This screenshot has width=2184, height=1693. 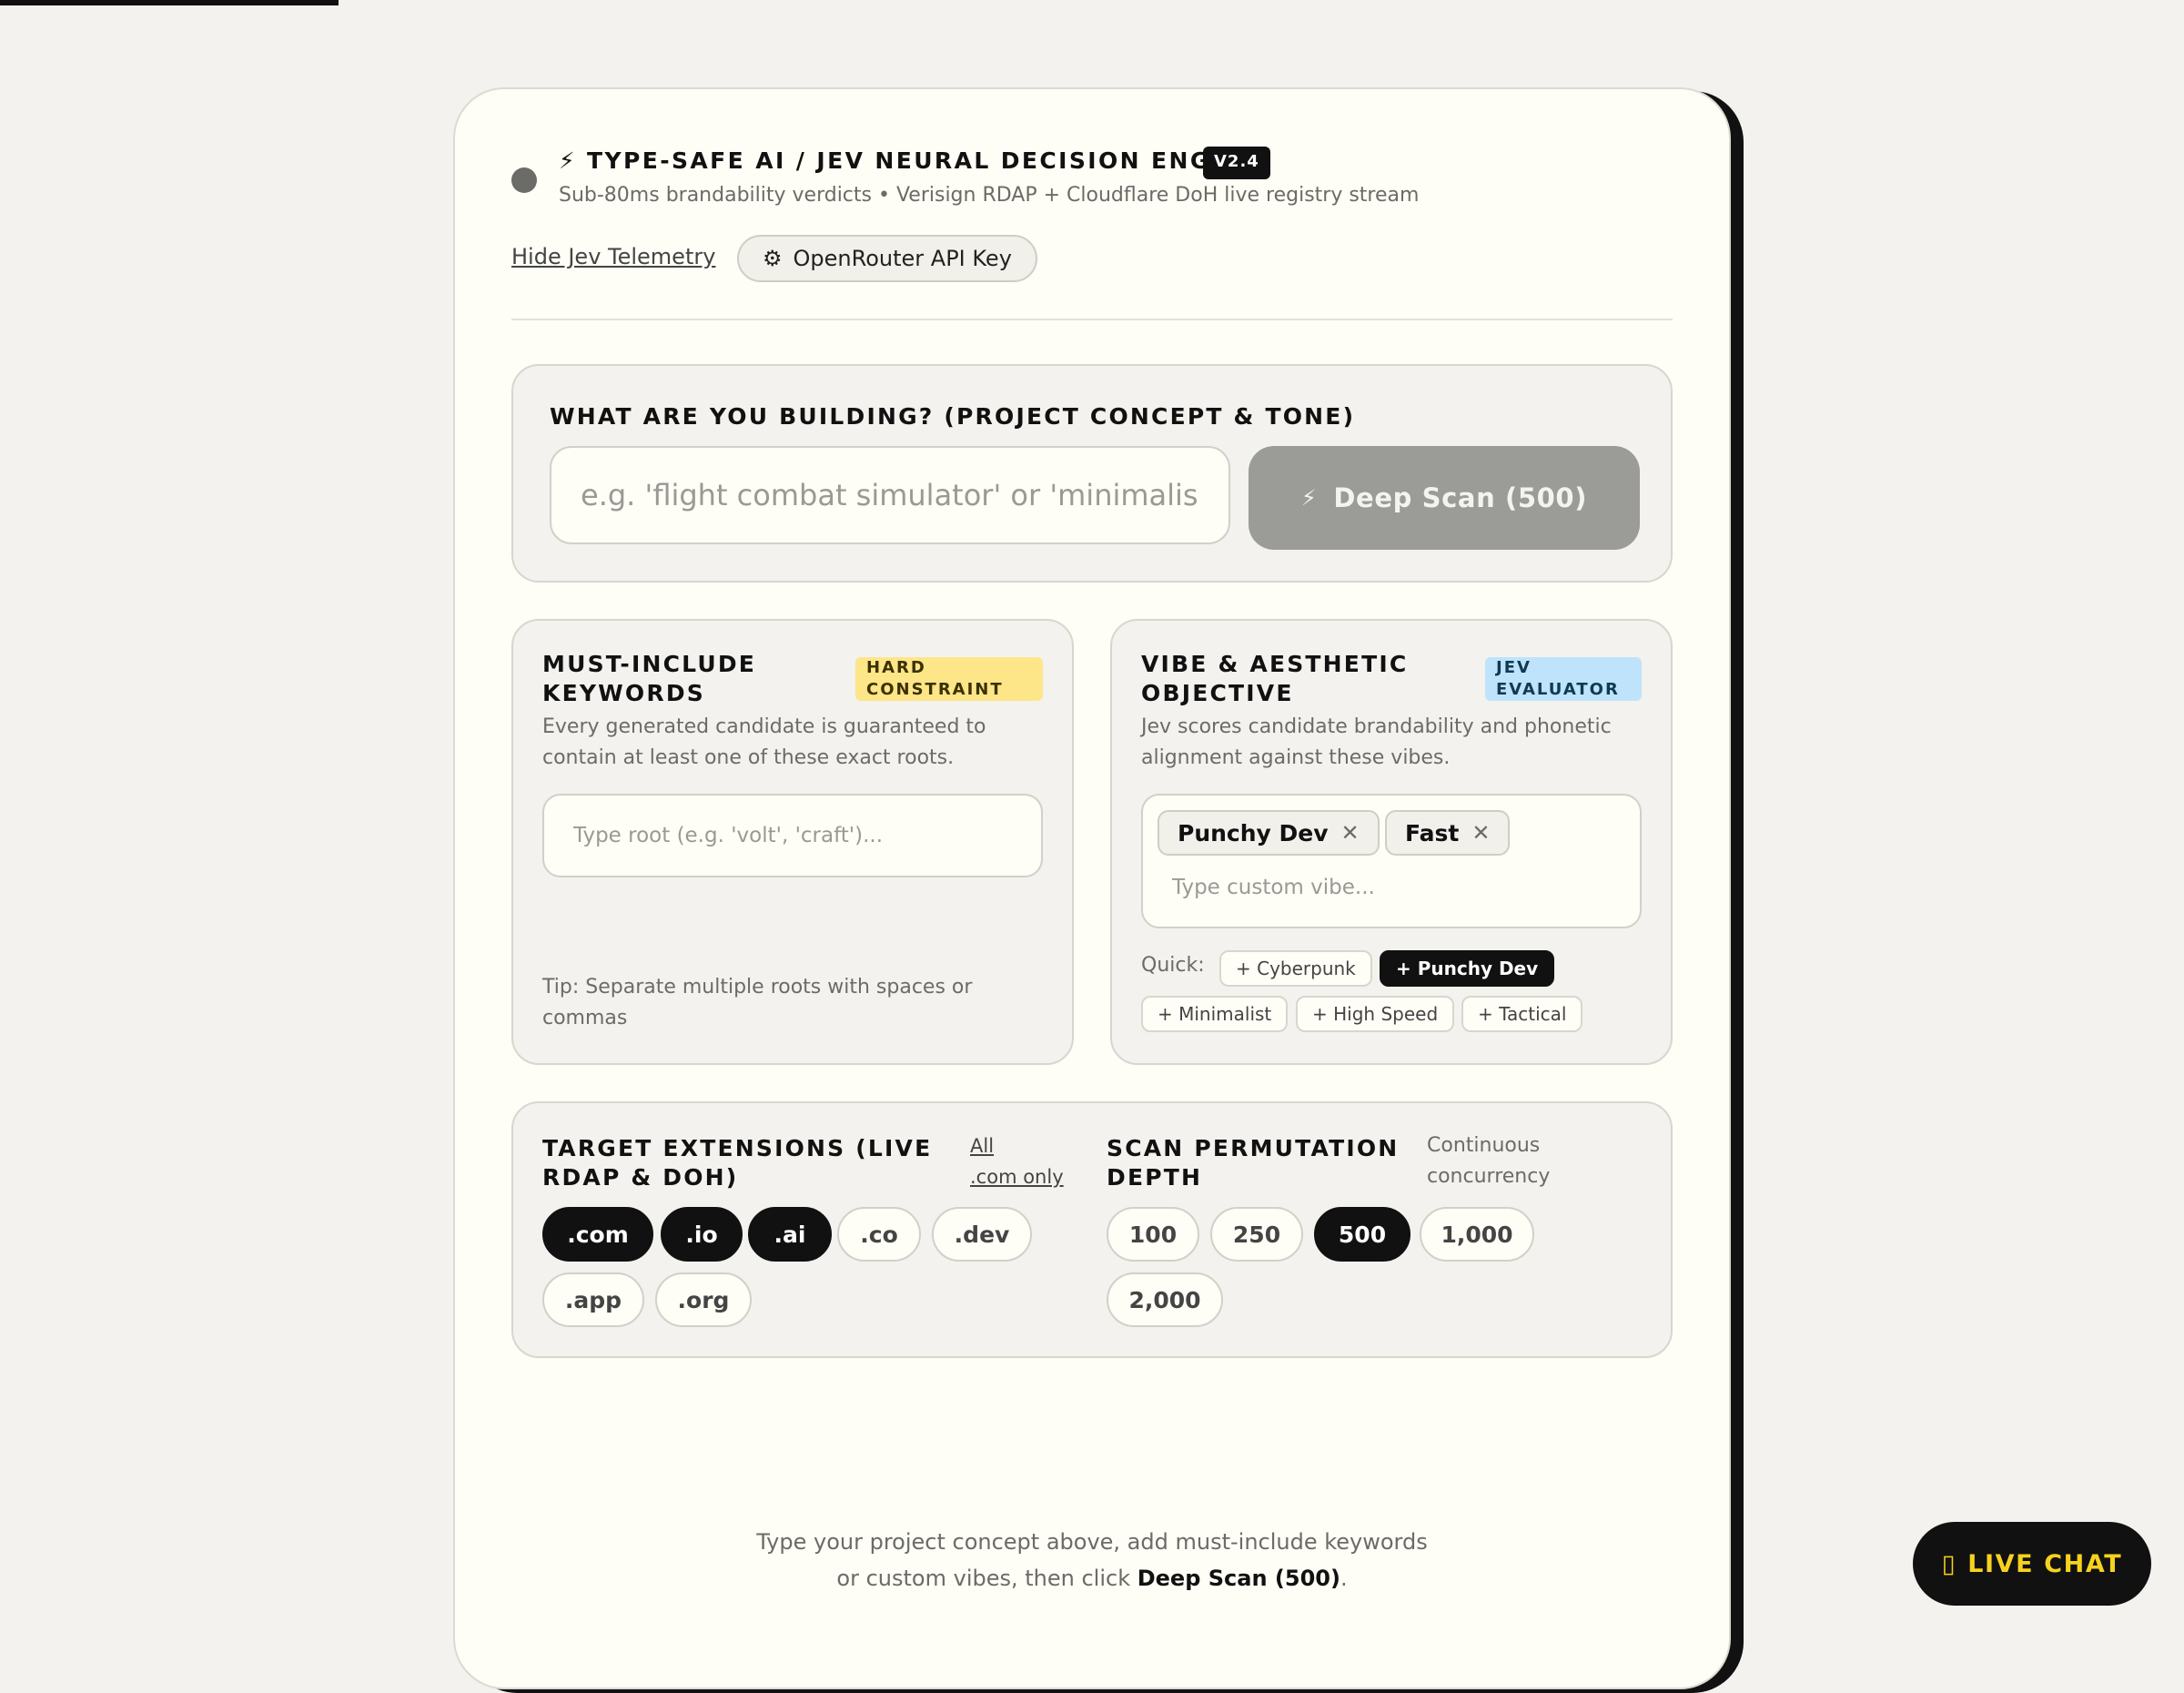 What do you see at coordinates (1433, 832) in the screenshot?
I see `vibe-chip-label: Fast` at bounding box center [1433, 832].